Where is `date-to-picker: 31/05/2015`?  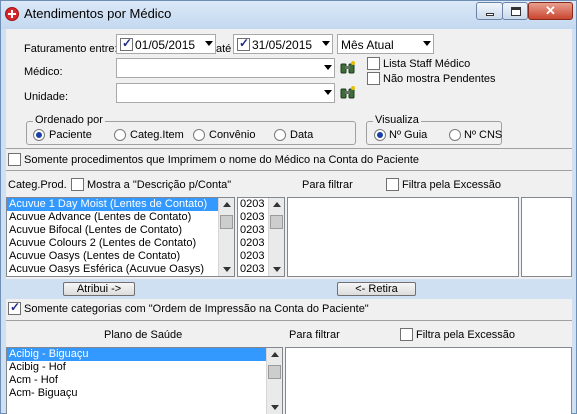 date-to-picker: 31/05/2015 is located at coordinates (283, 44).